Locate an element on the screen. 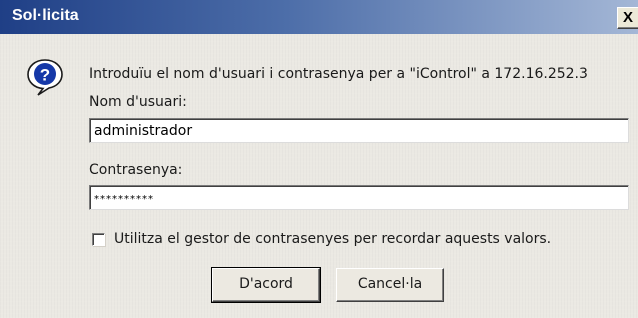 This screenshot has height=318, width=638. password-label: Contrasenya: is located at coordinates (136, 170).